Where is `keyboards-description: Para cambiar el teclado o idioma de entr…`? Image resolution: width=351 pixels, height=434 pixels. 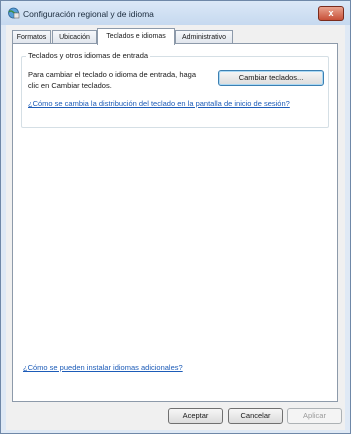
keyboards-description: Para cambiar el teclado o idioma de entr… is located at coordinates (112, 80).